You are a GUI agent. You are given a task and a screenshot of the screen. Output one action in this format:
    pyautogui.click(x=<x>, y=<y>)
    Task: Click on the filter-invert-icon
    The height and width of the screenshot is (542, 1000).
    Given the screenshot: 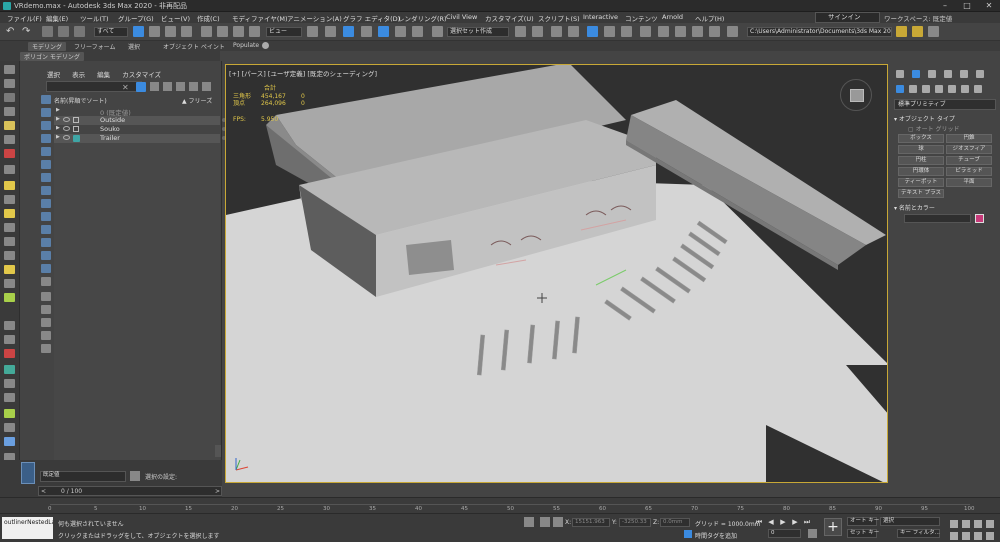 What is the action you would take?
    pyautogui.click(x=46, y=281)
    